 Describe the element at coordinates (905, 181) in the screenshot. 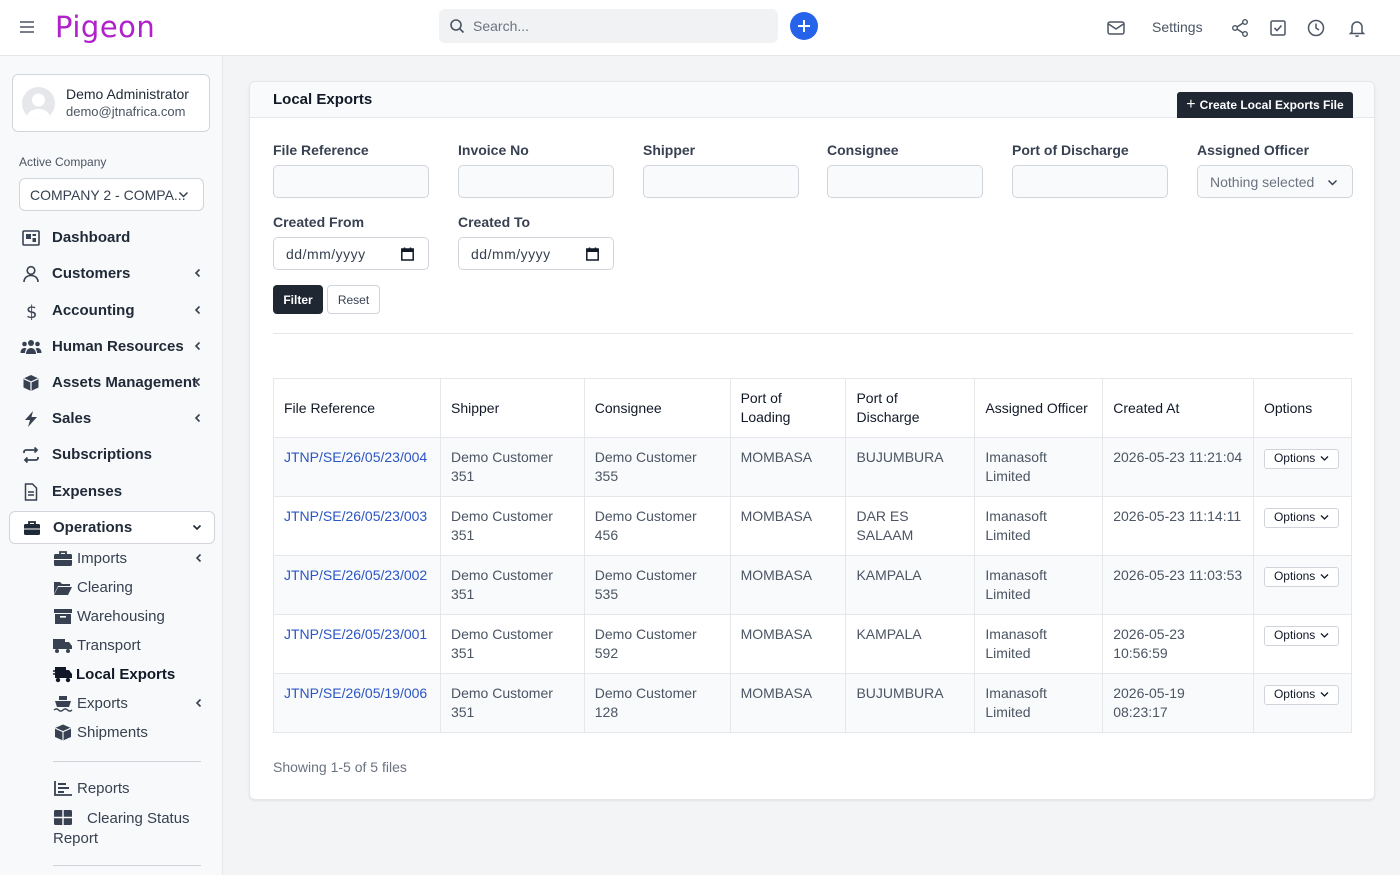

I see `consignee-input` at that location.